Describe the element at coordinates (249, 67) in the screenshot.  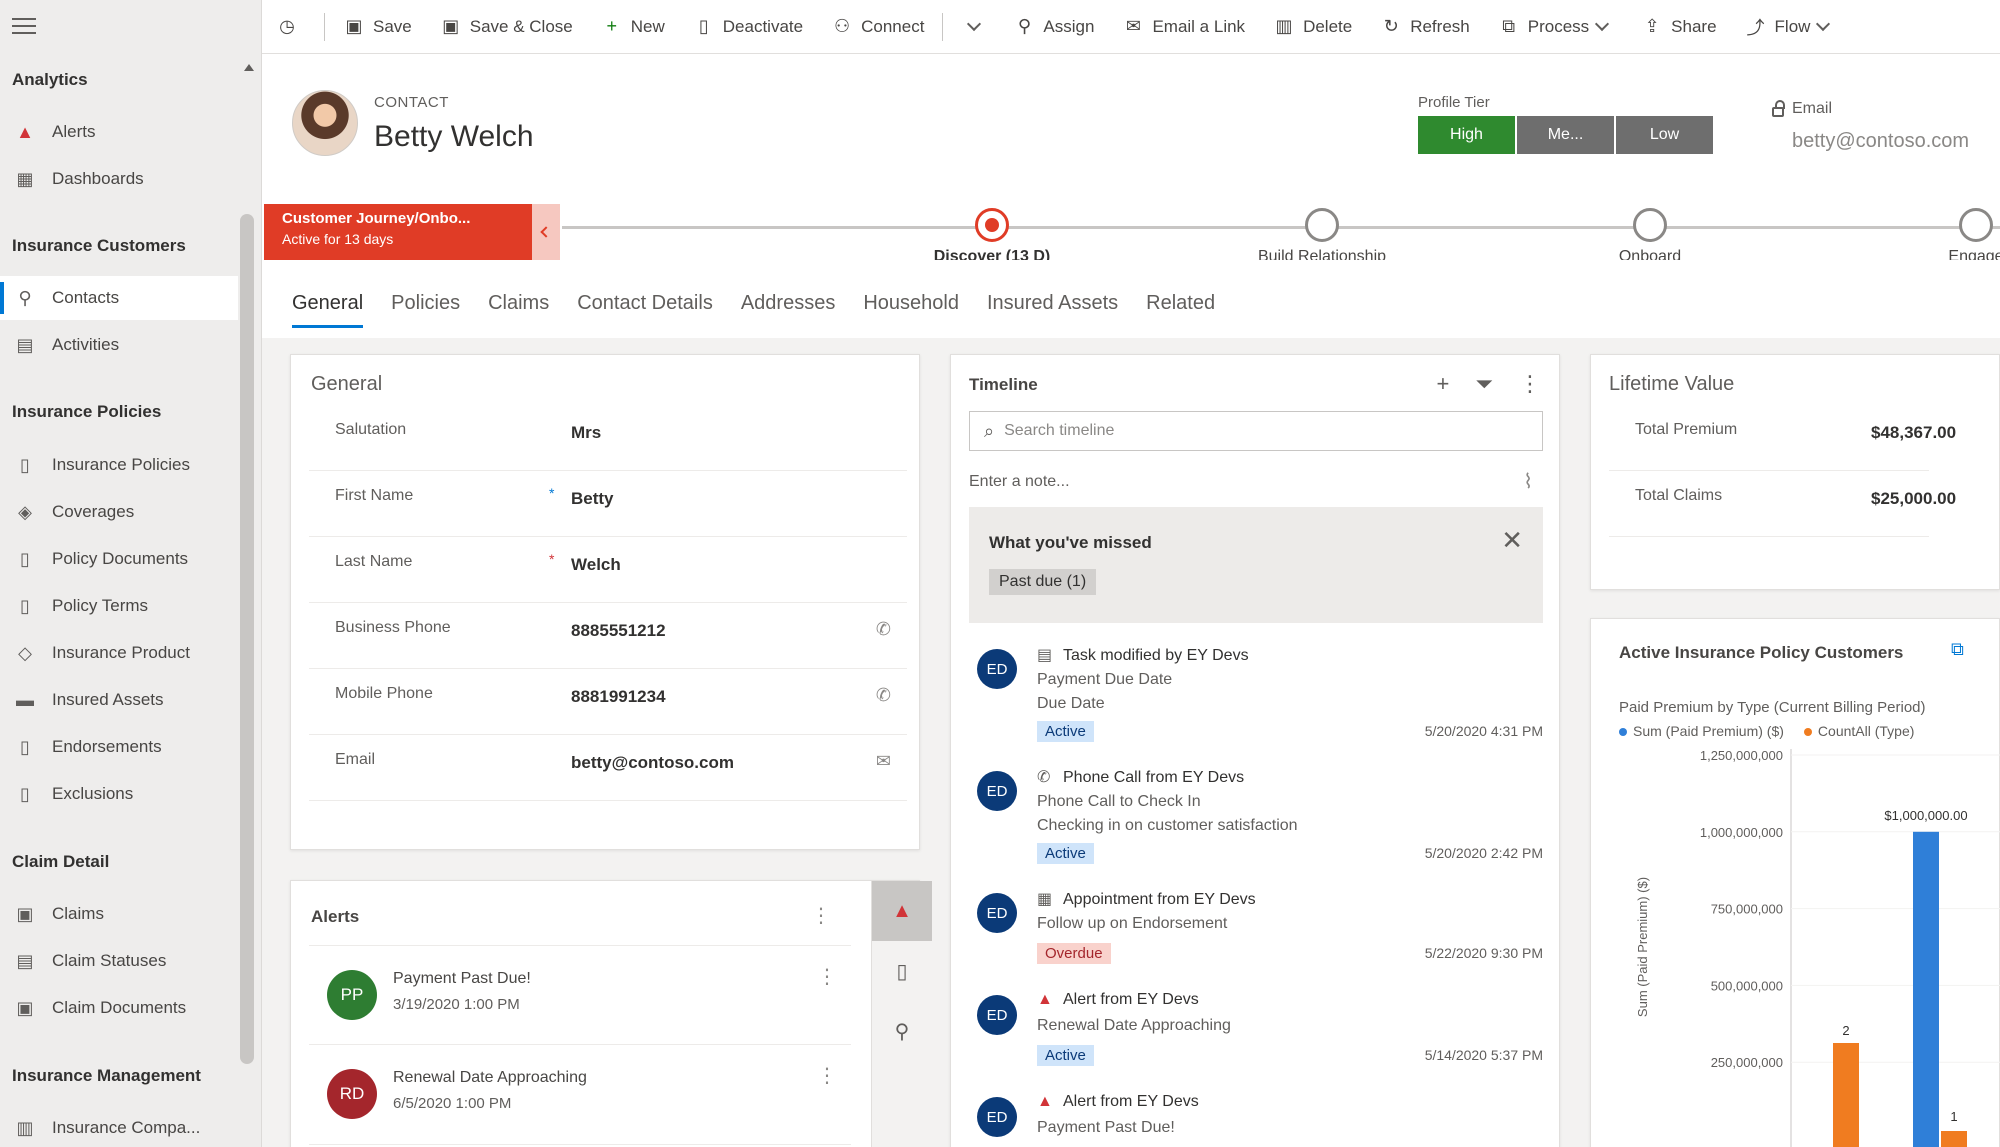
I see `nav-collapse-caret-icon` at that location.